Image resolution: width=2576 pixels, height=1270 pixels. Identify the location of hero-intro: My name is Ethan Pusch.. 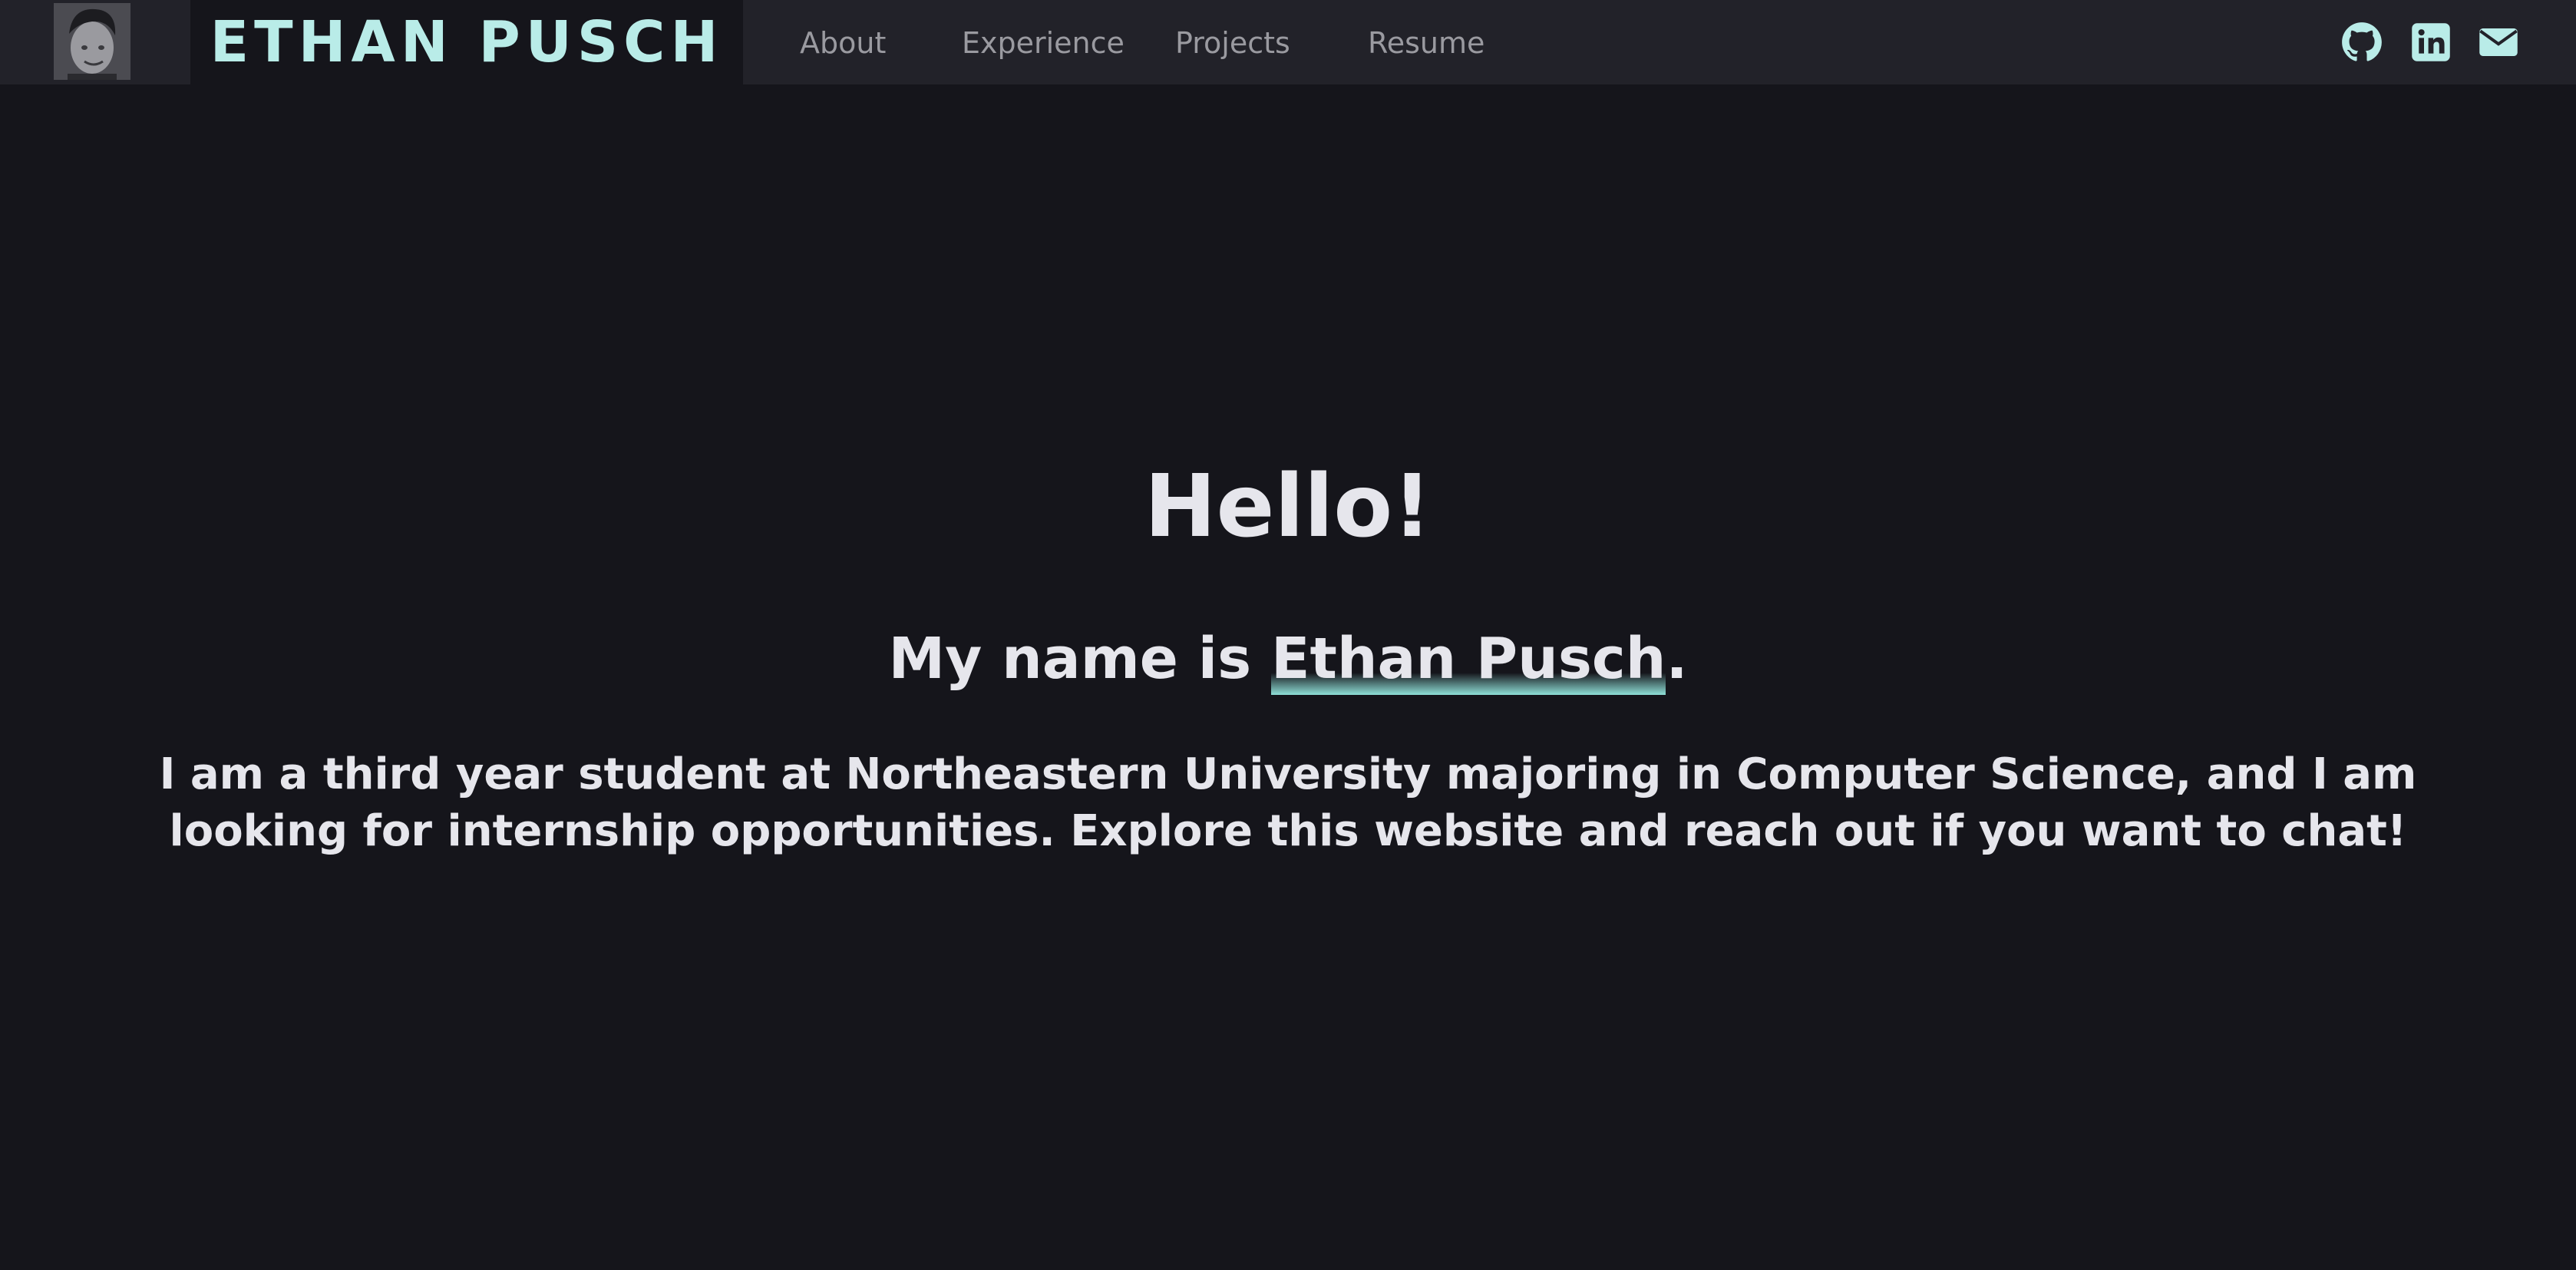
(1288, 658).